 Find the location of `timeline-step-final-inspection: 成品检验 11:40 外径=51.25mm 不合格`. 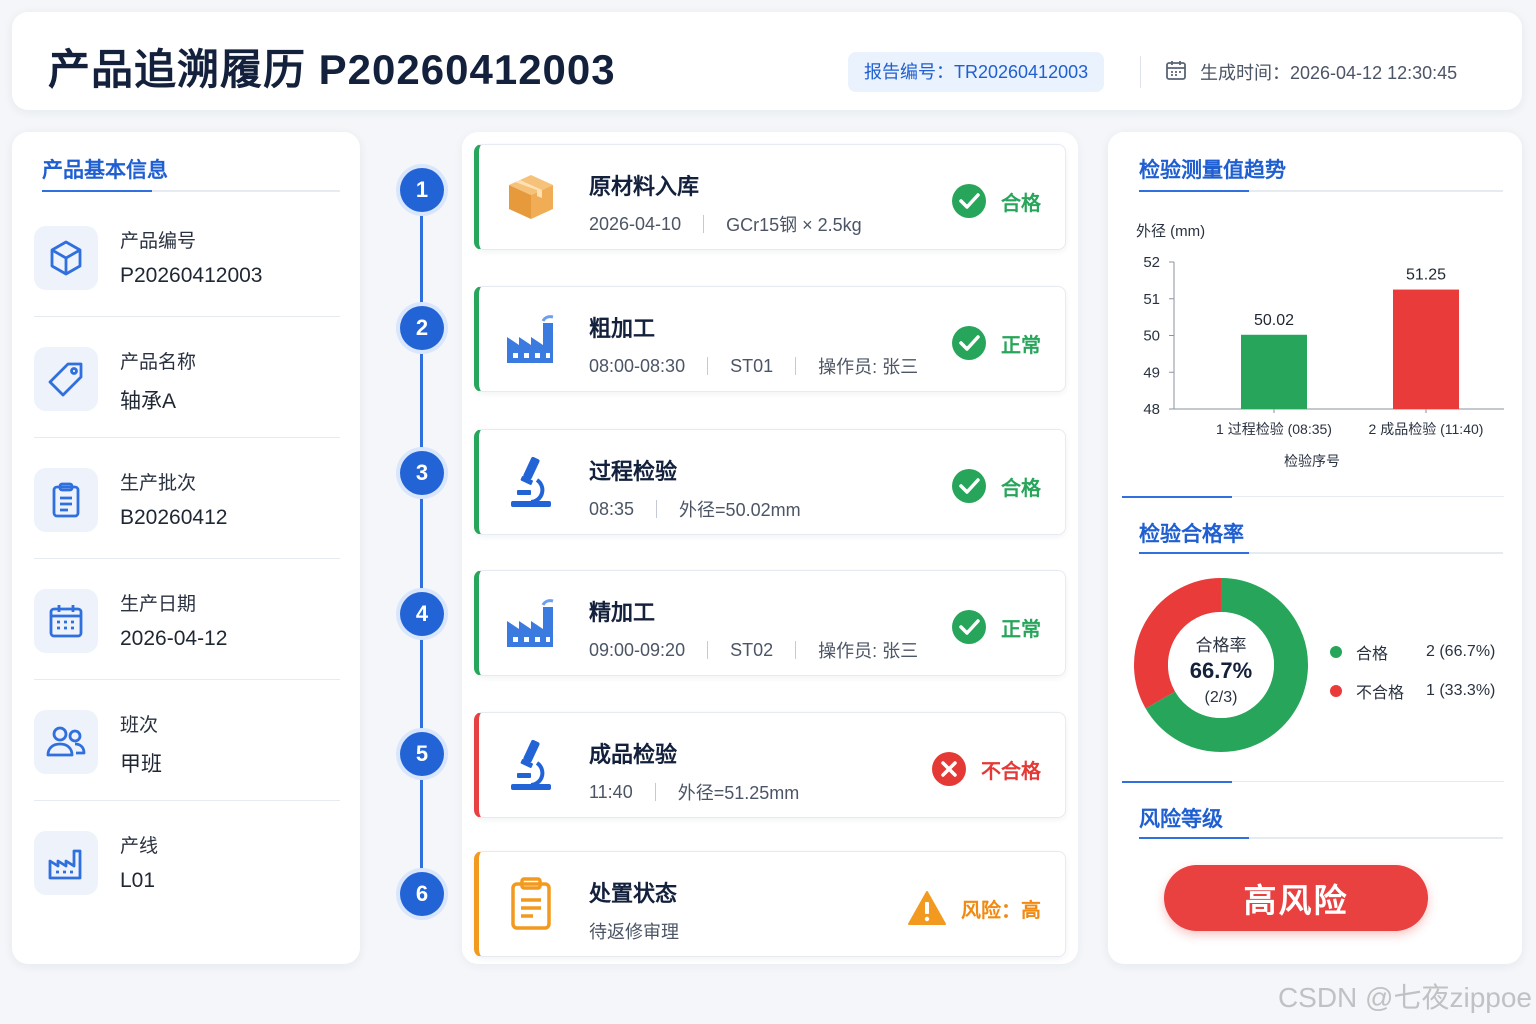

timeline-step-final-inspection: 成品检验 11:40 外径=51.25mm 不合格 is located at coordinates (770, 765).